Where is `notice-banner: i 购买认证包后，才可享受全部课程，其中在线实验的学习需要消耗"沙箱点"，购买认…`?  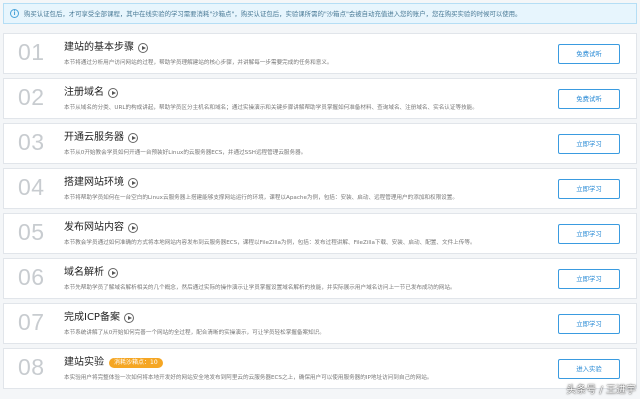
notice-banner: i 购买认证包后，才可享受全部课程，其中在线实验的学习需要消耗"沙箱点"，购买认… is located at coordinates (320, 13).